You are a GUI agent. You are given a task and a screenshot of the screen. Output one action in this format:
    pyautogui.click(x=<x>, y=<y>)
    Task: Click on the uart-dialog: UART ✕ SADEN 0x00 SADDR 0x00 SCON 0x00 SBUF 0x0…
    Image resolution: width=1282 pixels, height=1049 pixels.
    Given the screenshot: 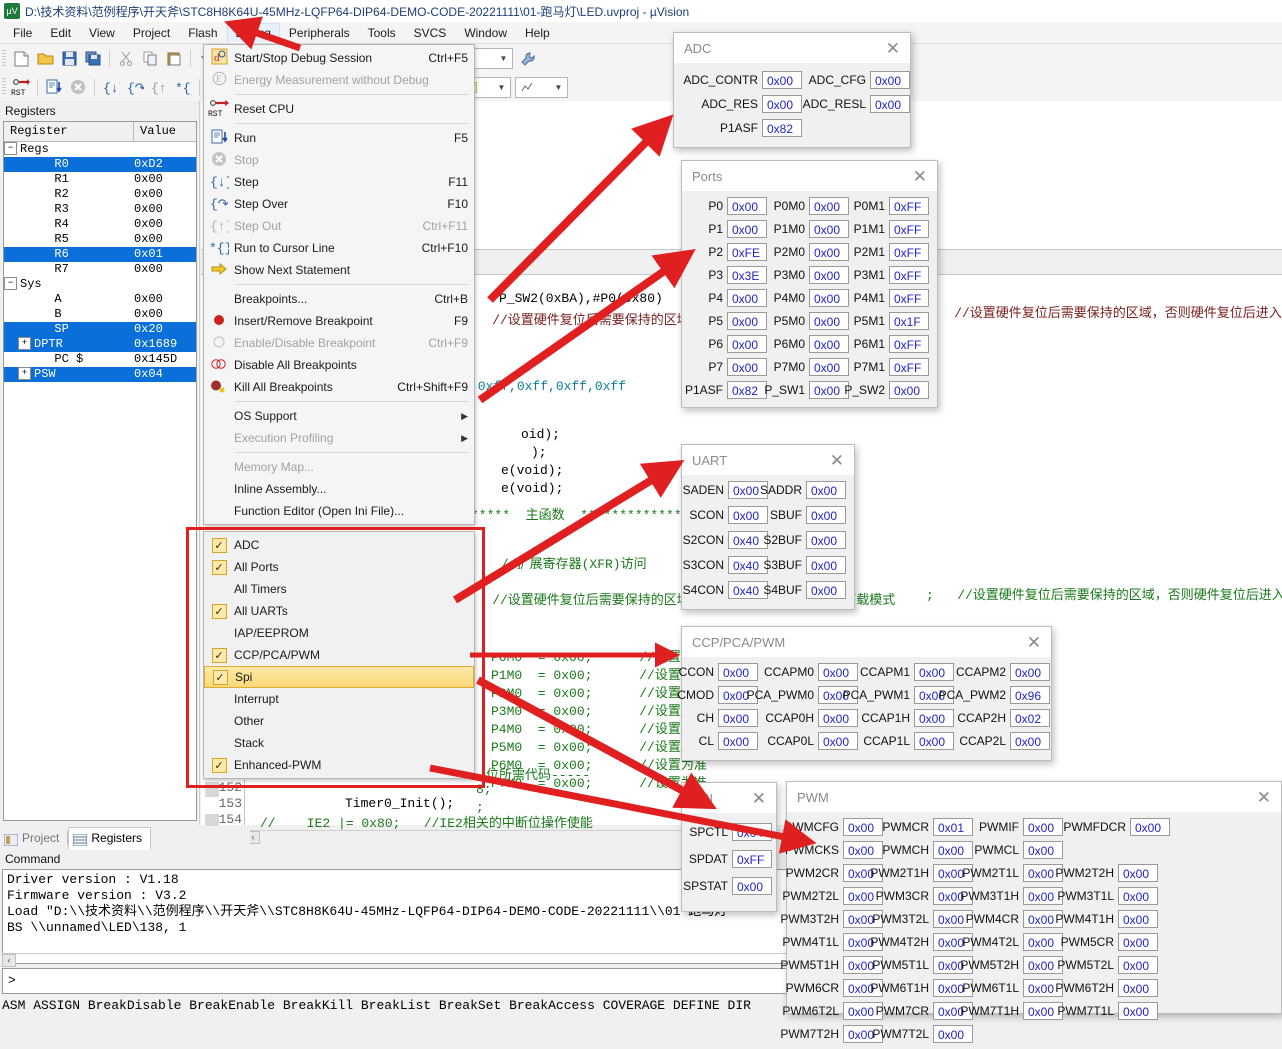 What is the action you would take?
    pyautogui.click(x=768, y=527)
    